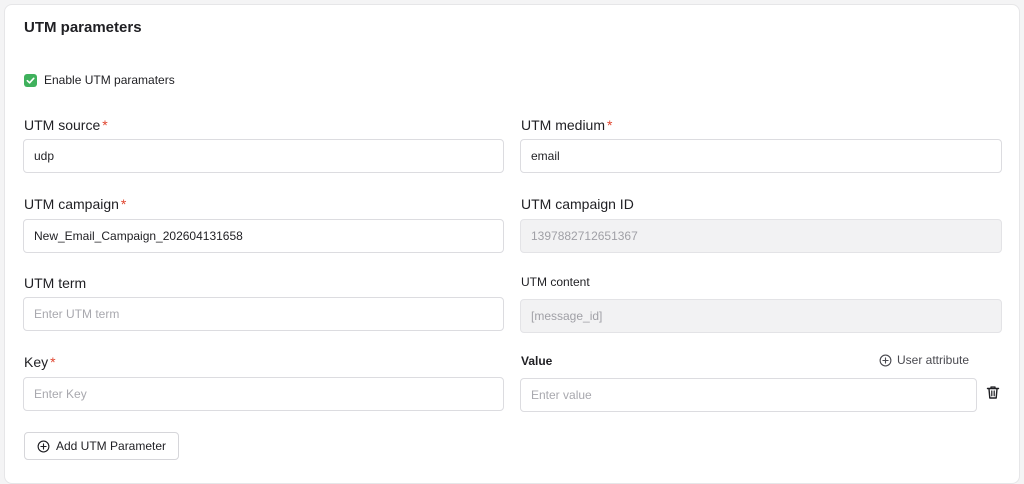 This screenshot has height=484, width=1024. Describe the element at coordinates (71, 204) in the screenshot. I see `utm-campaign-label-text: UTM campaign` at that location.